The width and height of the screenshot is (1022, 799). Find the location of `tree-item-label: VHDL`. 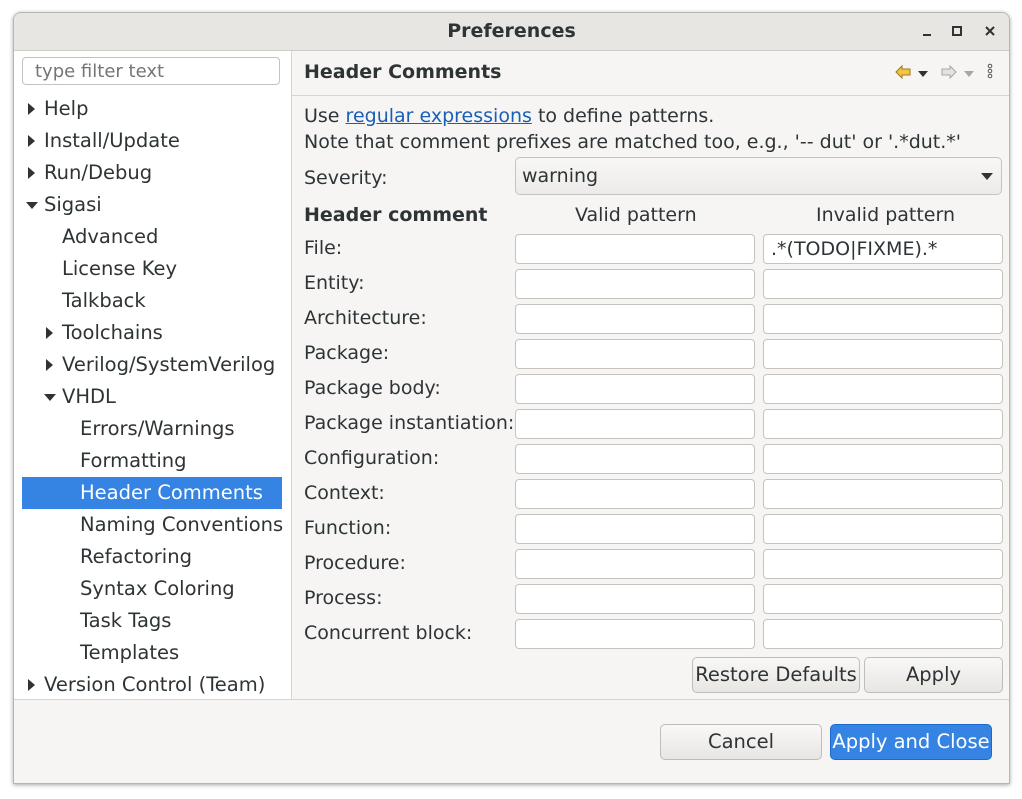

tree-item-label: VHDL is located at coordinates (89, 396).